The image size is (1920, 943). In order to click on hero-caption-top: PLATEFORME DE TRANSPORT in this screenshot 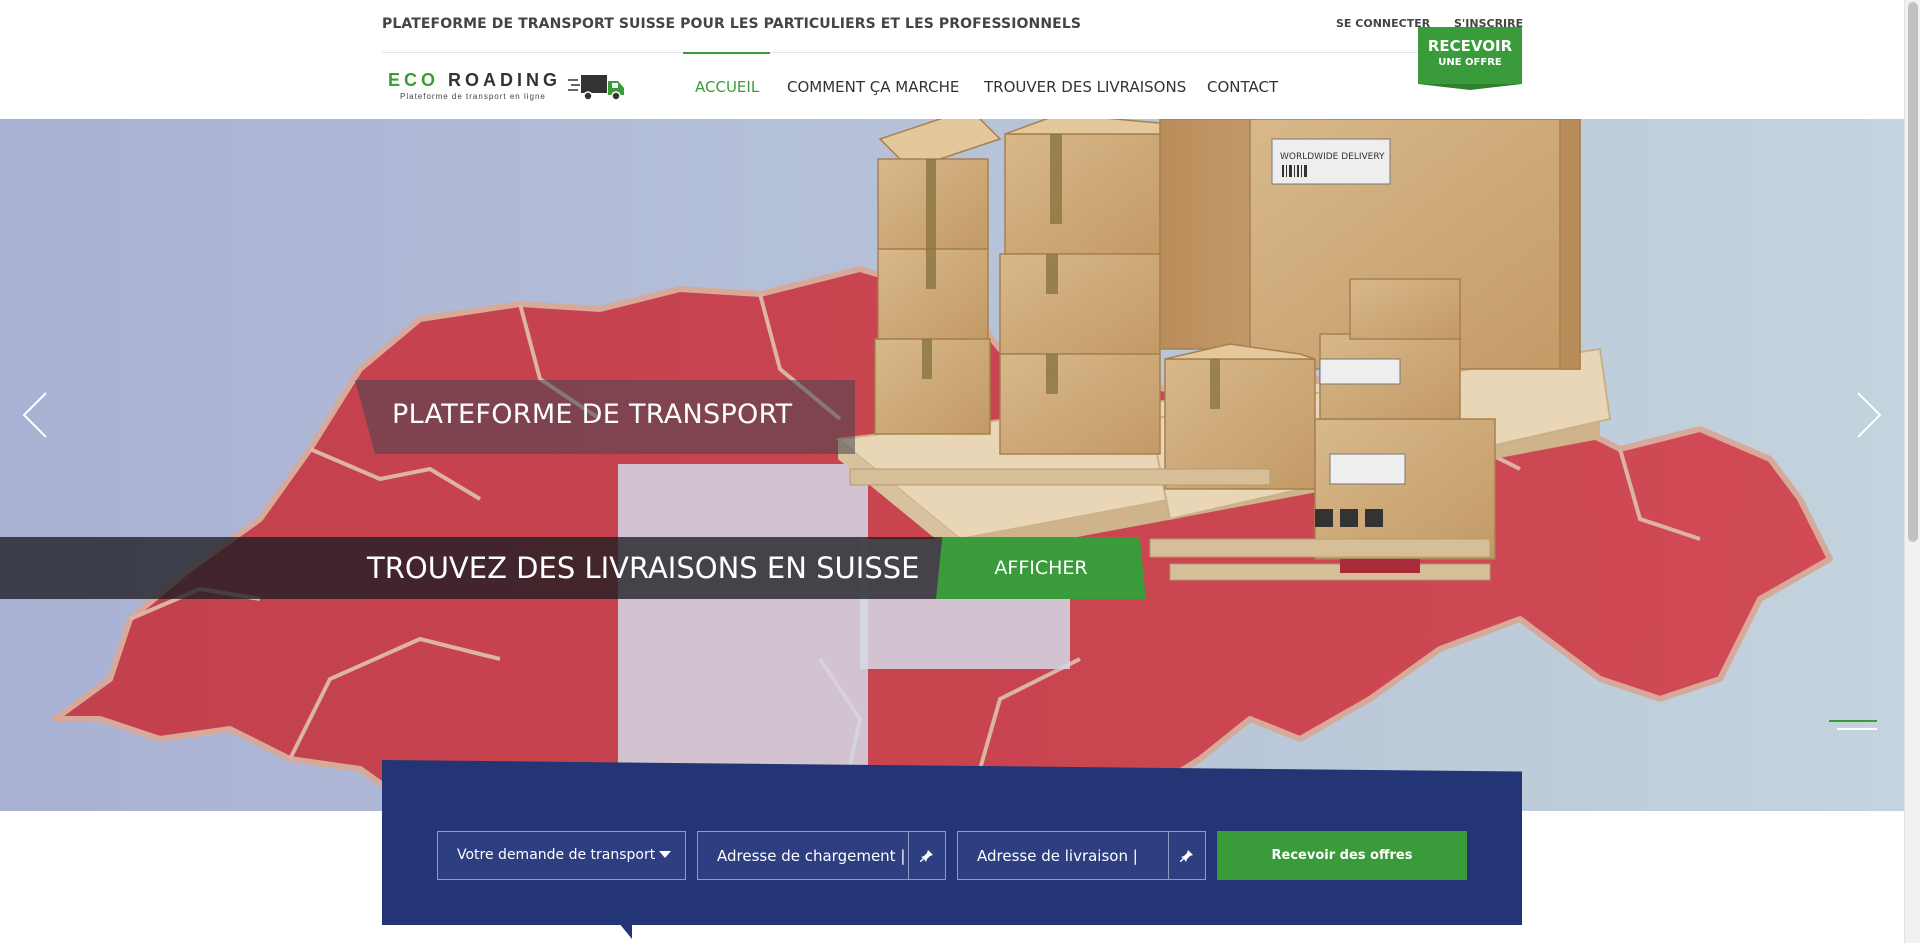, I will do `click(605, 417)`.